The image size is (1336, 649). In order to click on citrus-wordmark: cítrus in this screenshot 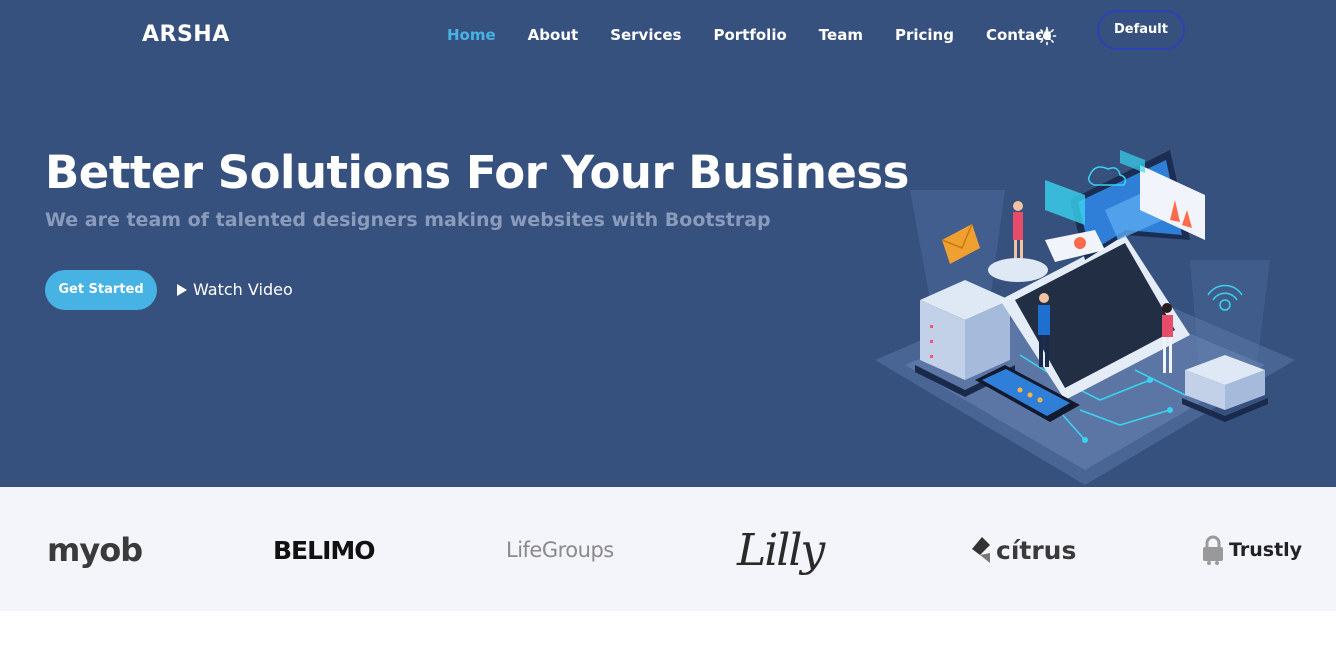, I will do `click(1036, 550)`.